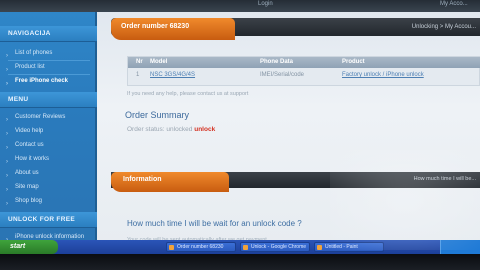  I want to click on information-tab: Information, so click(170, 182).